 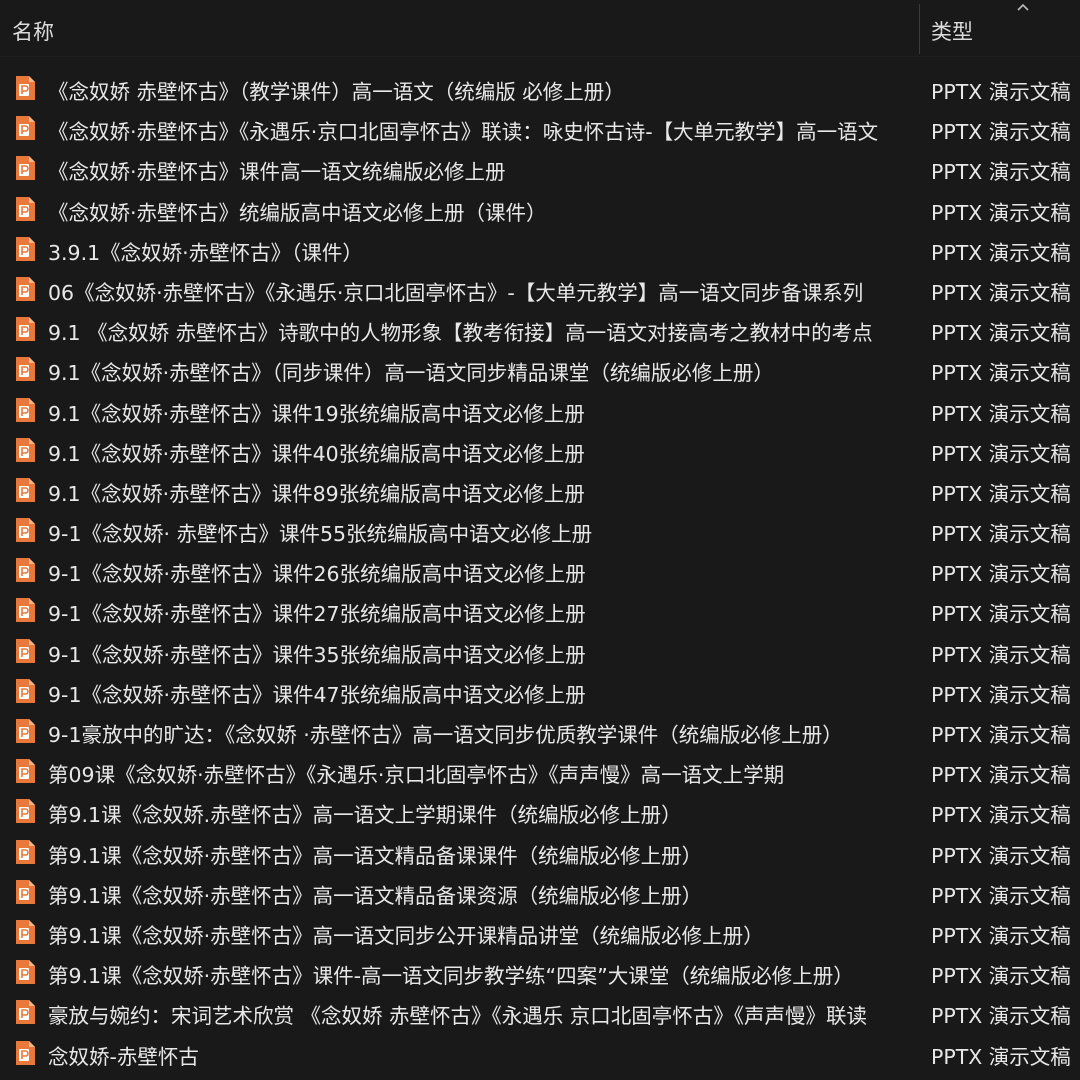 What do you see at coordinates (1023, 7) in the screenshot?
I see `chevron-up-icon` at bounding box center [1023, 7].